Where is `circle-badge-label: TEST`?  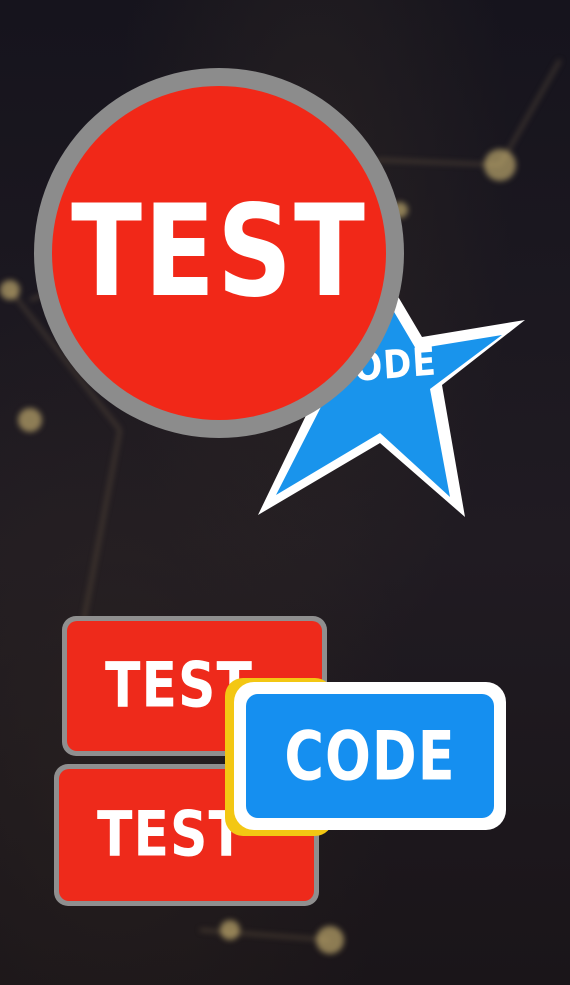
circle-badge-label: TEST is located at coordinates (219, 251).